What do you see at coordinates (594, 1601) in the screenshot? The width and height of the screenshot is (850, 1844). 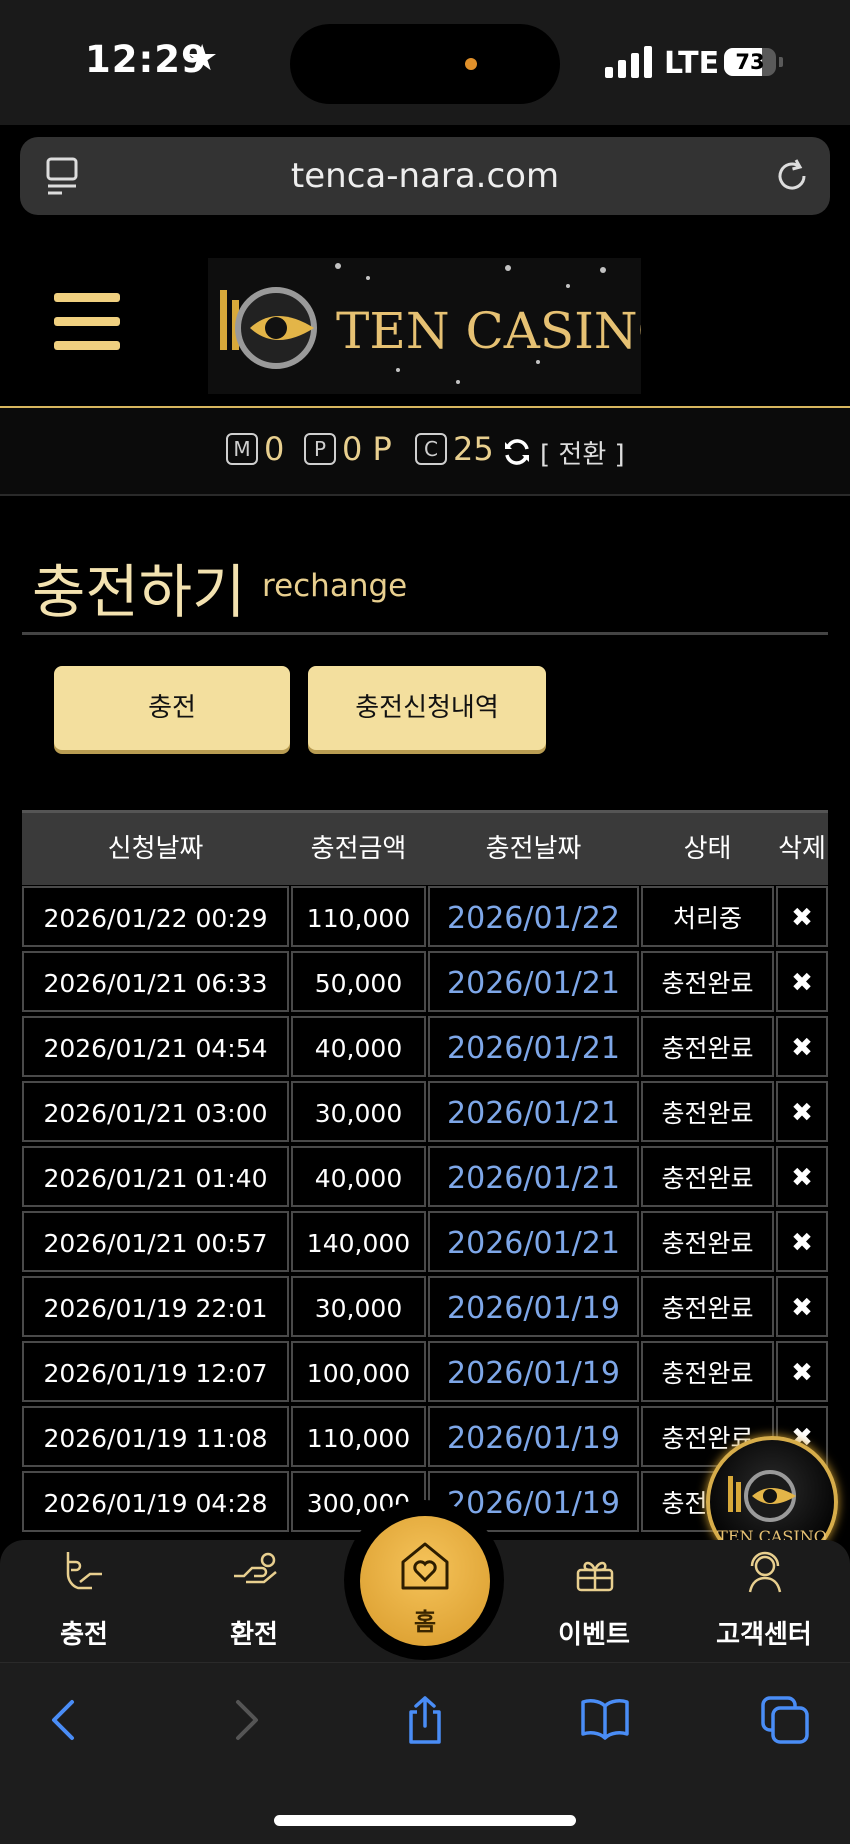 I see `nav-event: 이벤트` at bounding box center [594, 1601].